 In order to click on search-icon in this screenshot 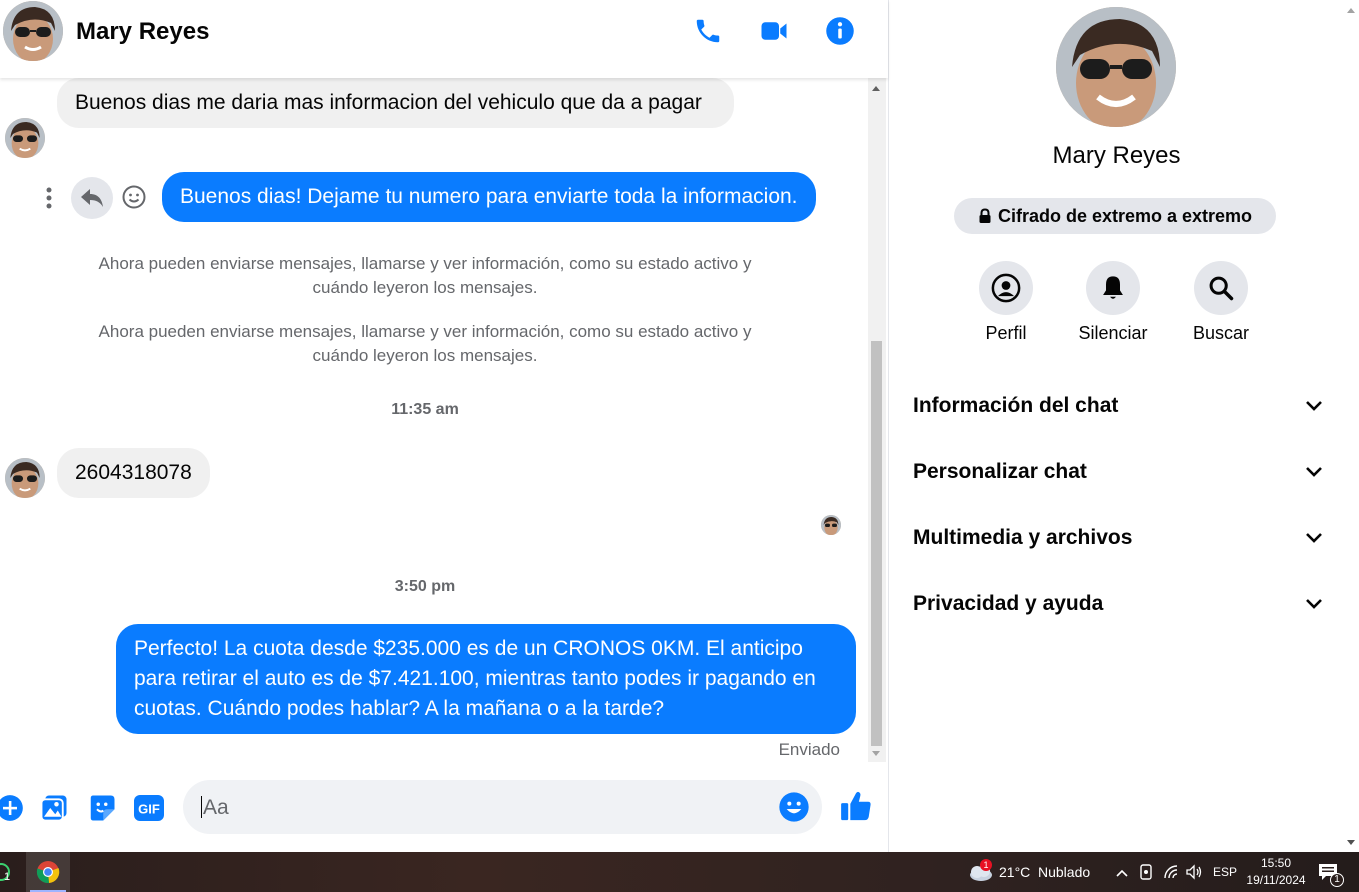, I will do `click(1221, 288)`.